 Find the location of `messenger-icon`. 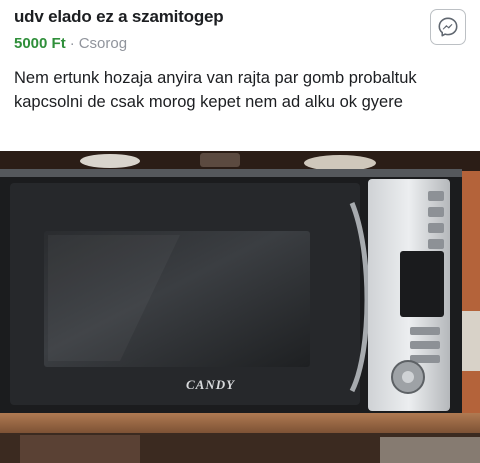

messenger-icon is located at coordinates (448, 27).